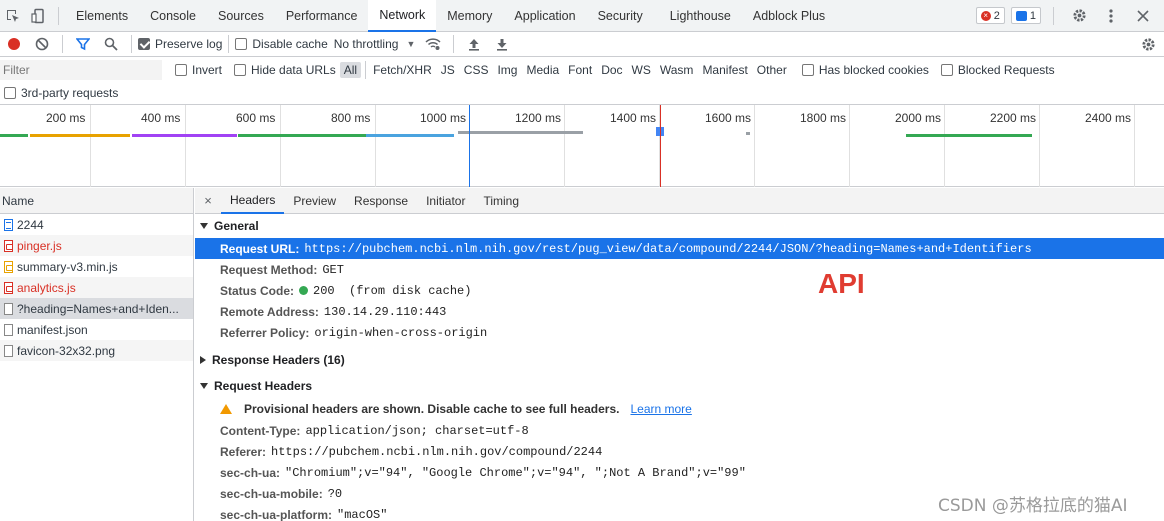 The height and width of the screenshot is (521, 1164). Describe the element at coordinates (445, 201) in the screenshot. I see `tab-initiator: Initiator` at that location.